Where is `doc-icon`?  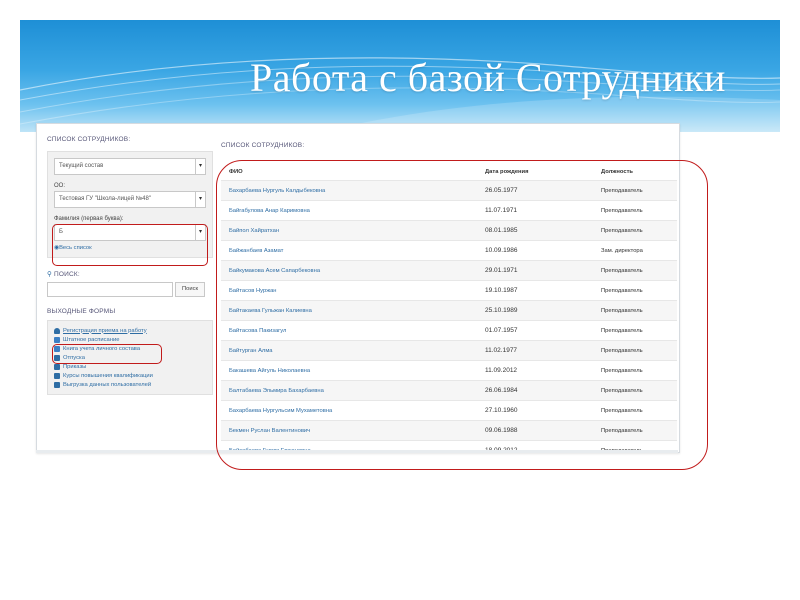 doc-icon is located at coordinates (57, 339).